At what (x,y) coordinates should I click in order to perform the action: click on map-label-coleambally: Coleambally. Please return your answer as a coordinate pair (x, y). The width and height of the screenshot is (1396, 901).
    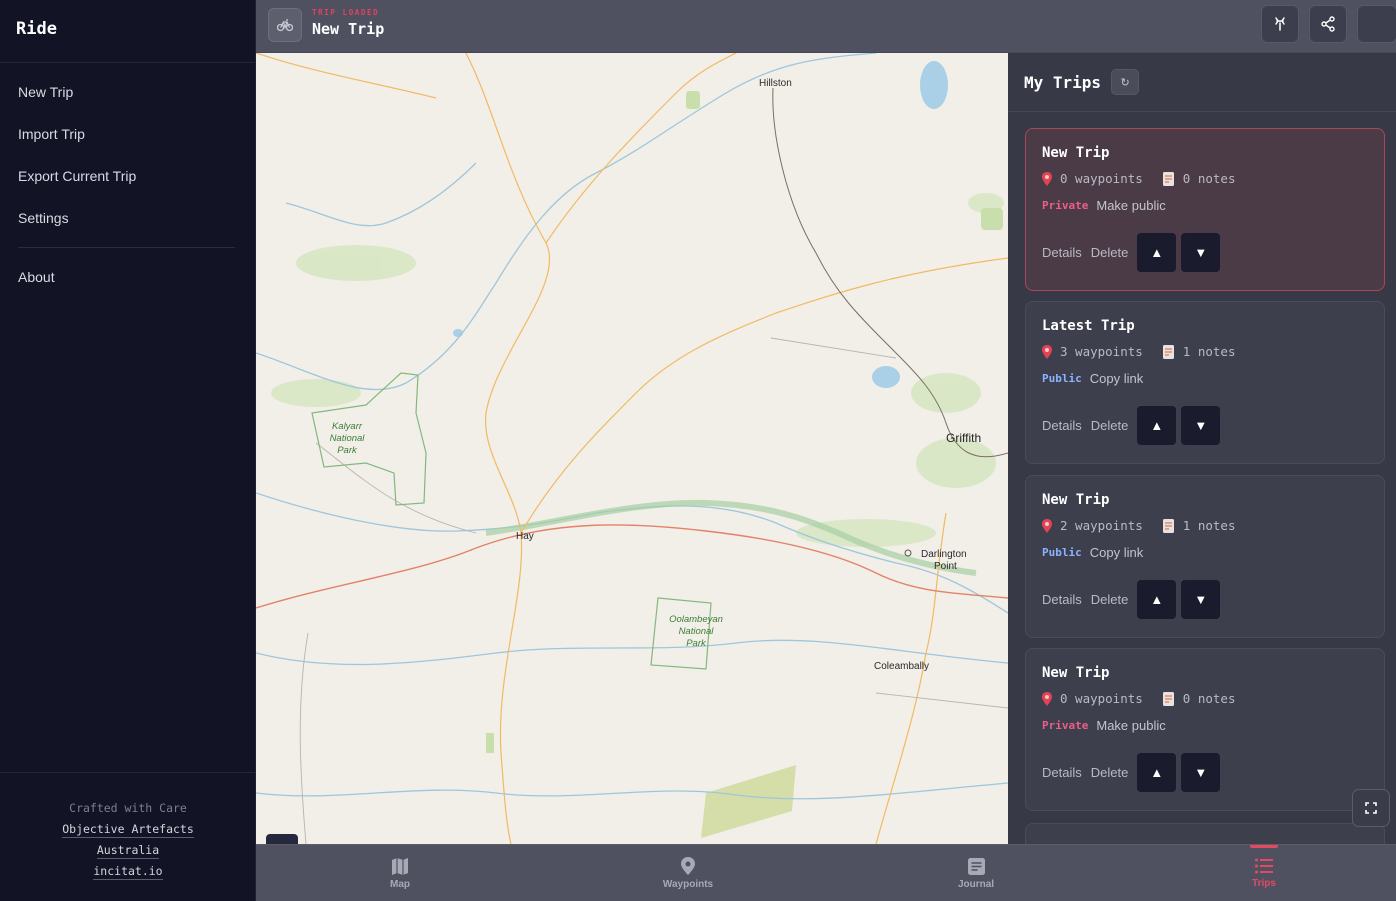
    Looking at the image, I should click on (902, 666).